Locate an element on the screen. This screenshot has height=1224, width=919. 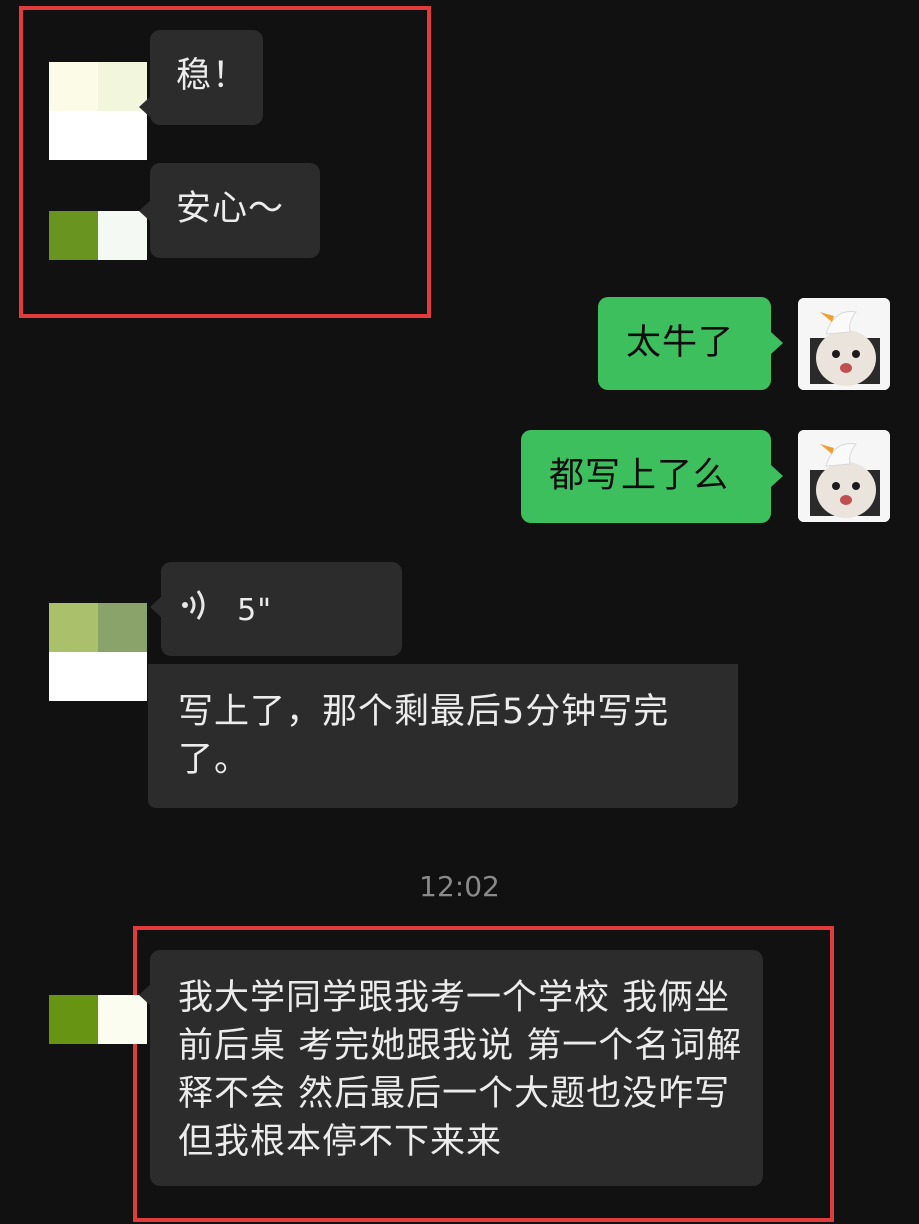
timestamp: 12:02 is located at coordinates (459, 886).